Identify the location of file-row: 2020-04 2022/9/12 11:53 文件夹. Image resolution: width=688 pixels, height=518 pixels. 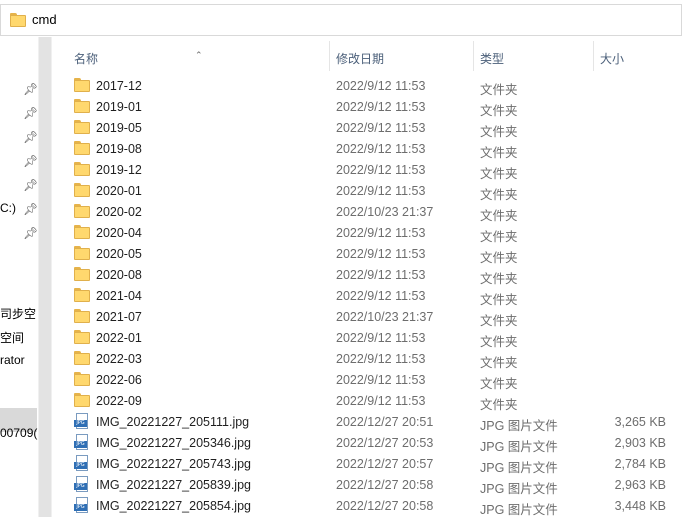
(370, 233).